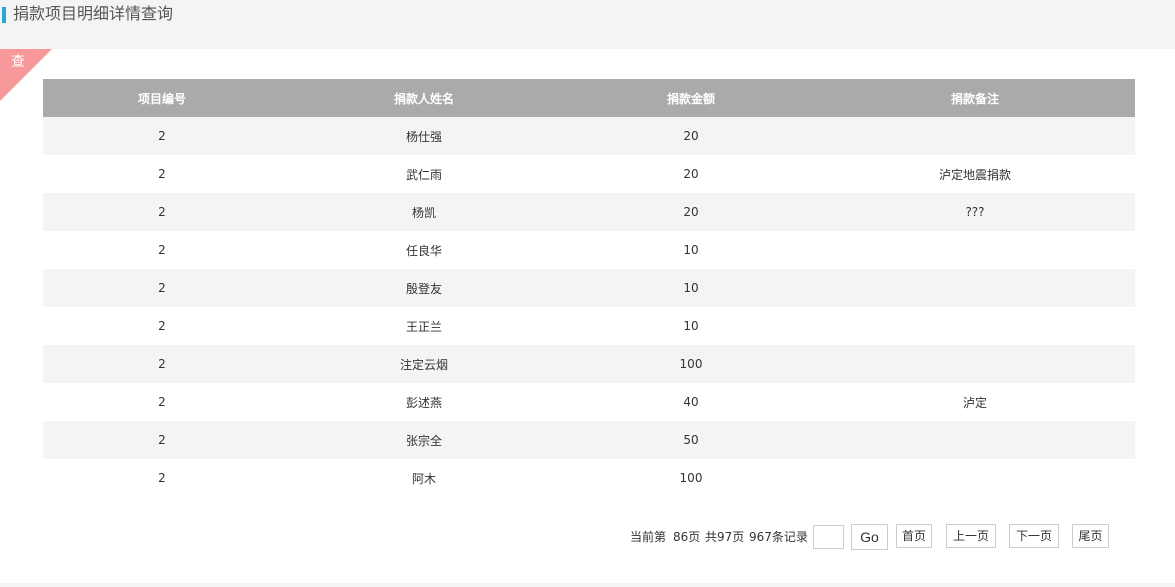 This screenshot has height=587, width=1175. I want to click on cell-donor-name: 张宗全, so click(424, 440).